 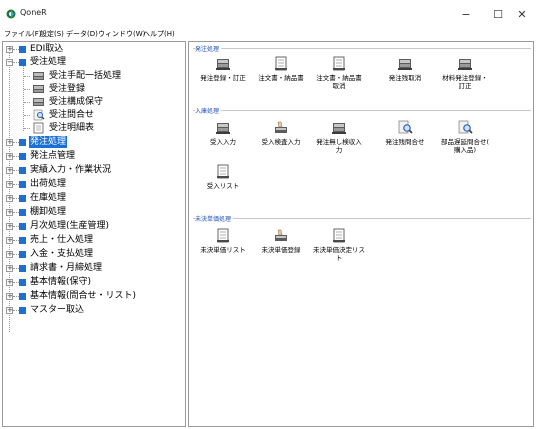 I want to click on receipt-entry-button: 受入入力, so click(x=223, y=133).